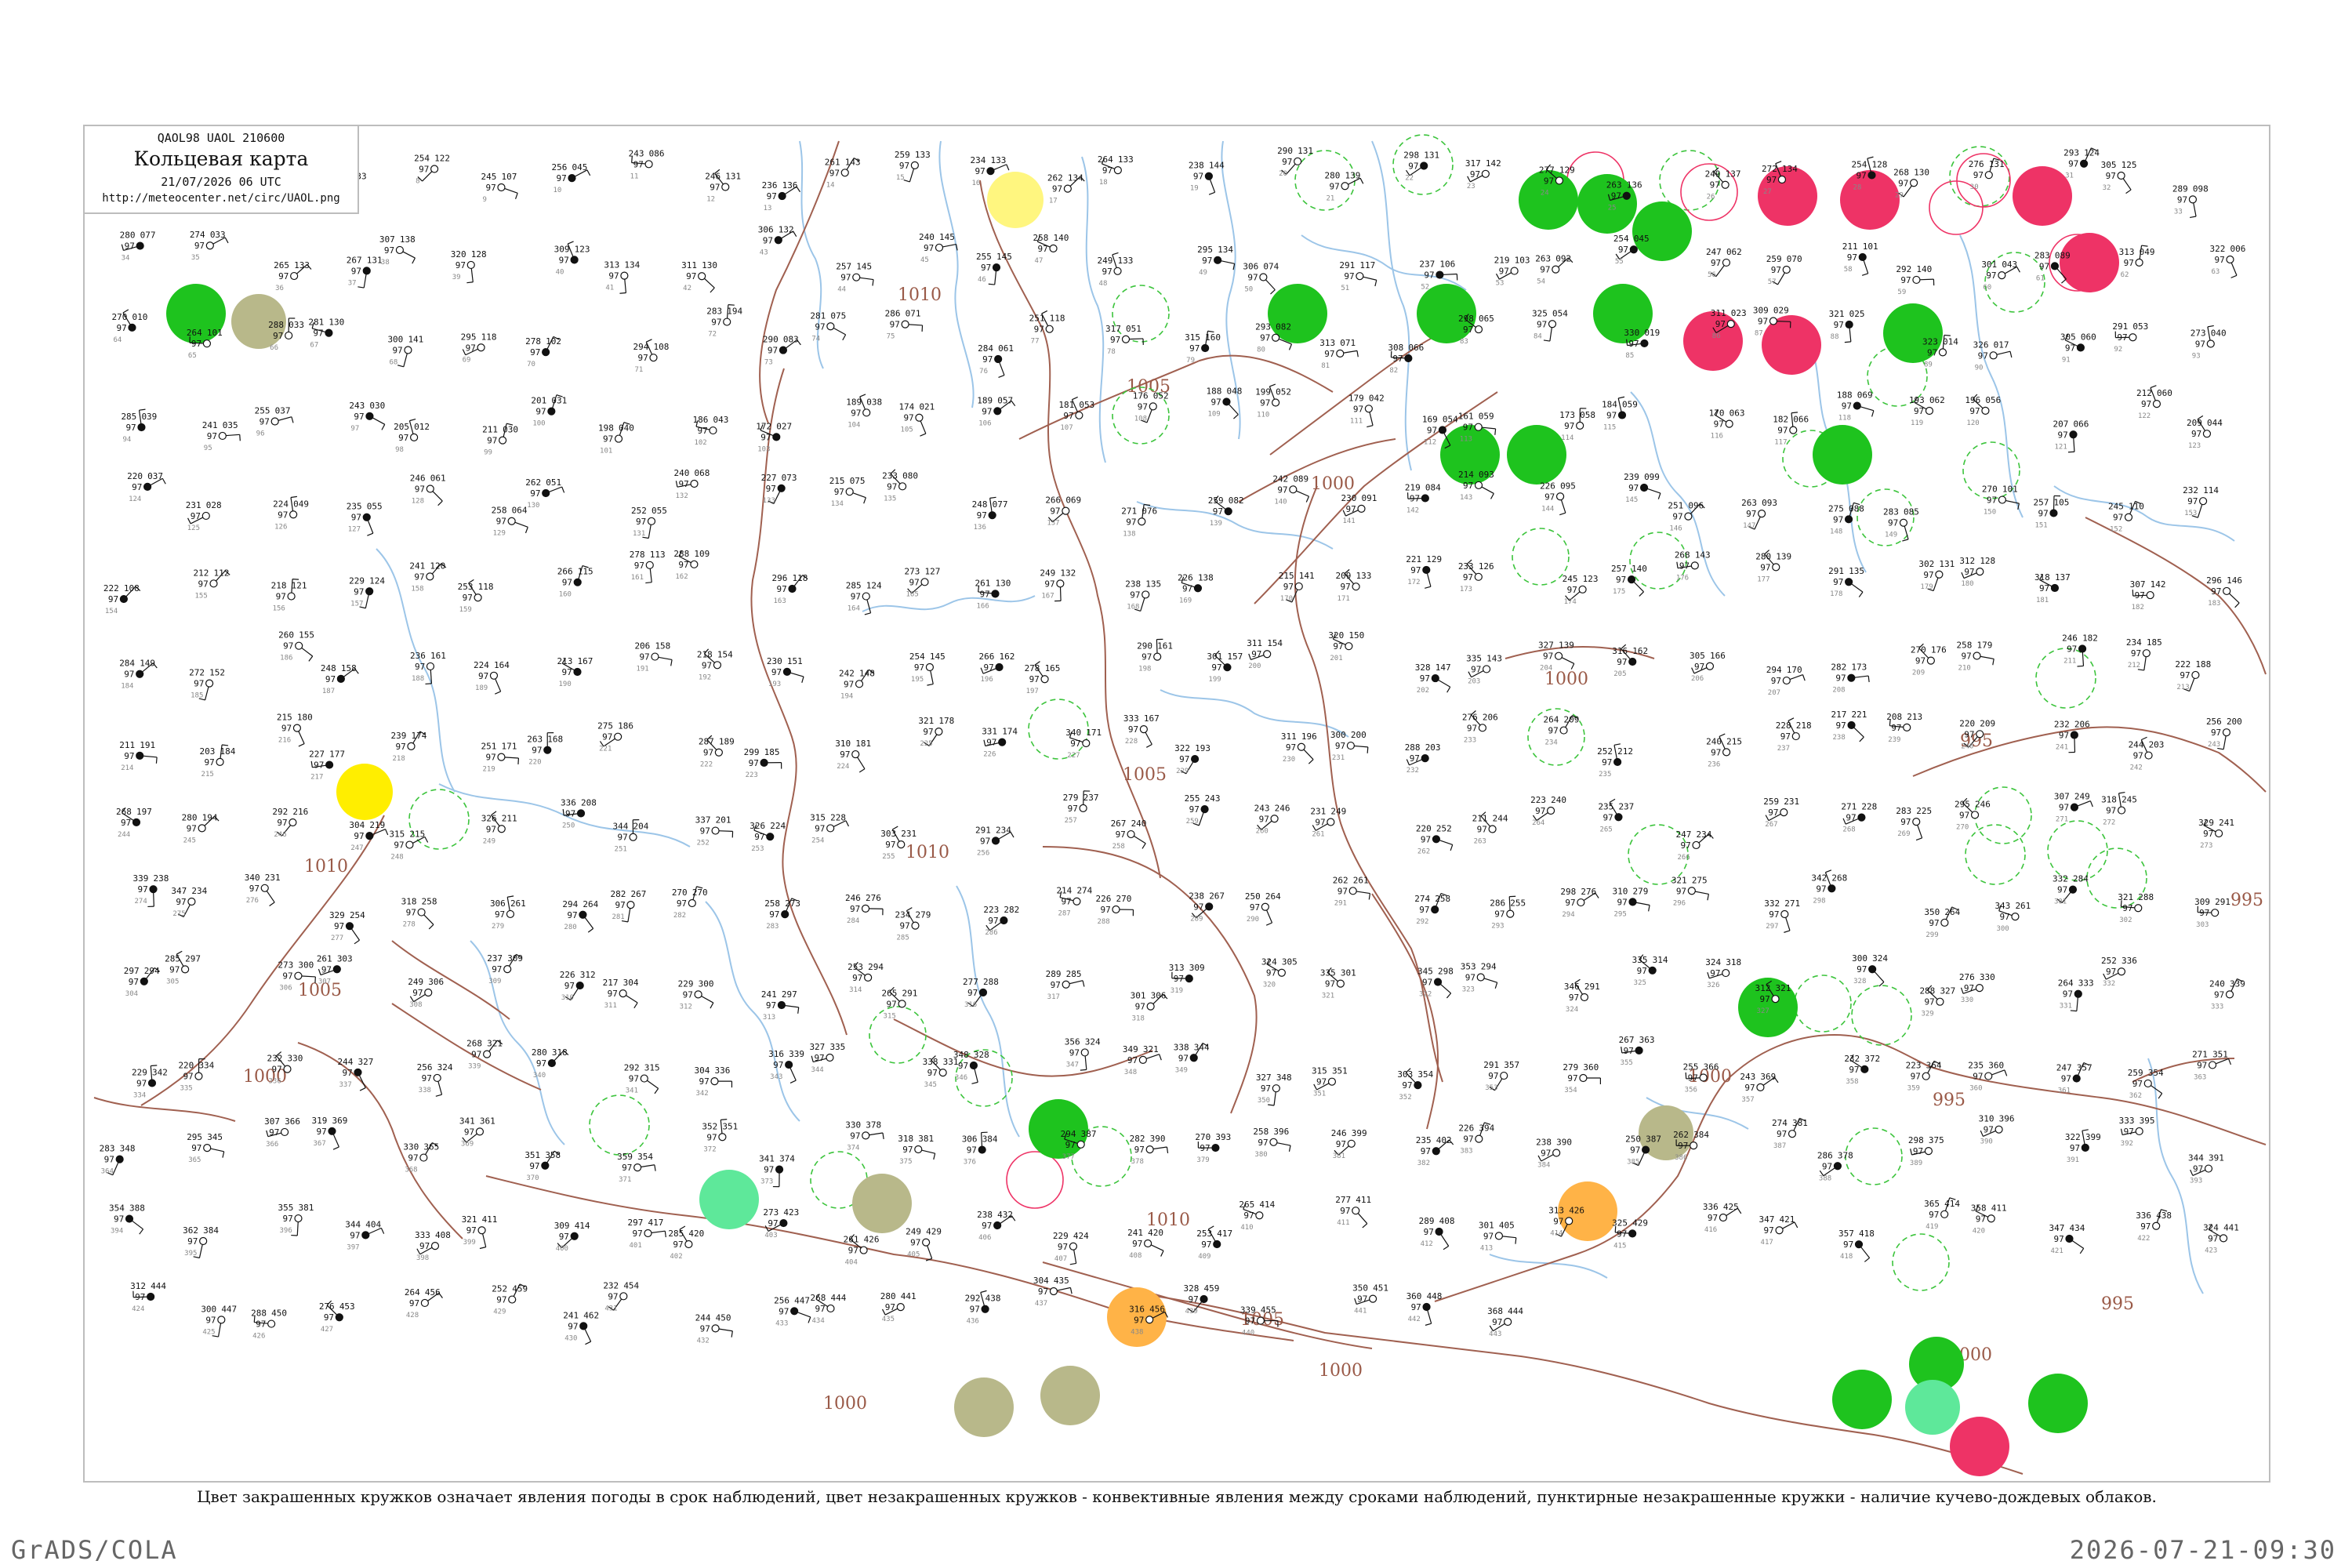 Image resolution: width=2352 pixels, height=1568 pixels. What do you see at coordinates (1759, 333) in the screenshot?
I see `station-index: 87` at bounding box center [1759, 333].